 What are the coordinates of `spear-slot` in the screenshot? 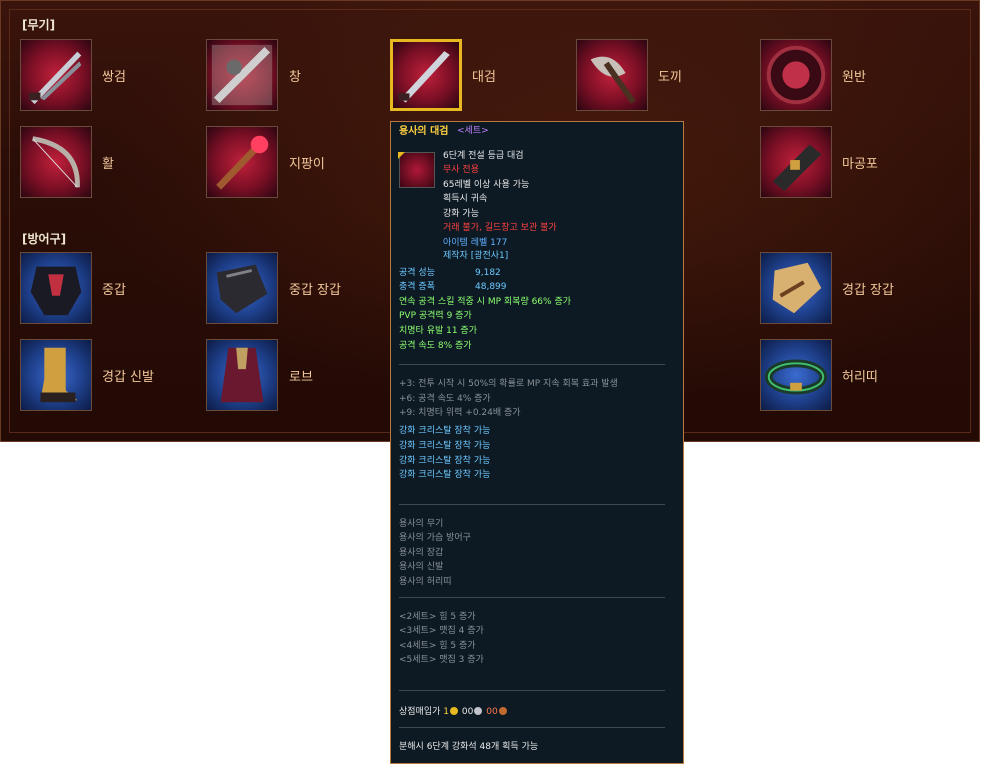 It's located at (242, 75).